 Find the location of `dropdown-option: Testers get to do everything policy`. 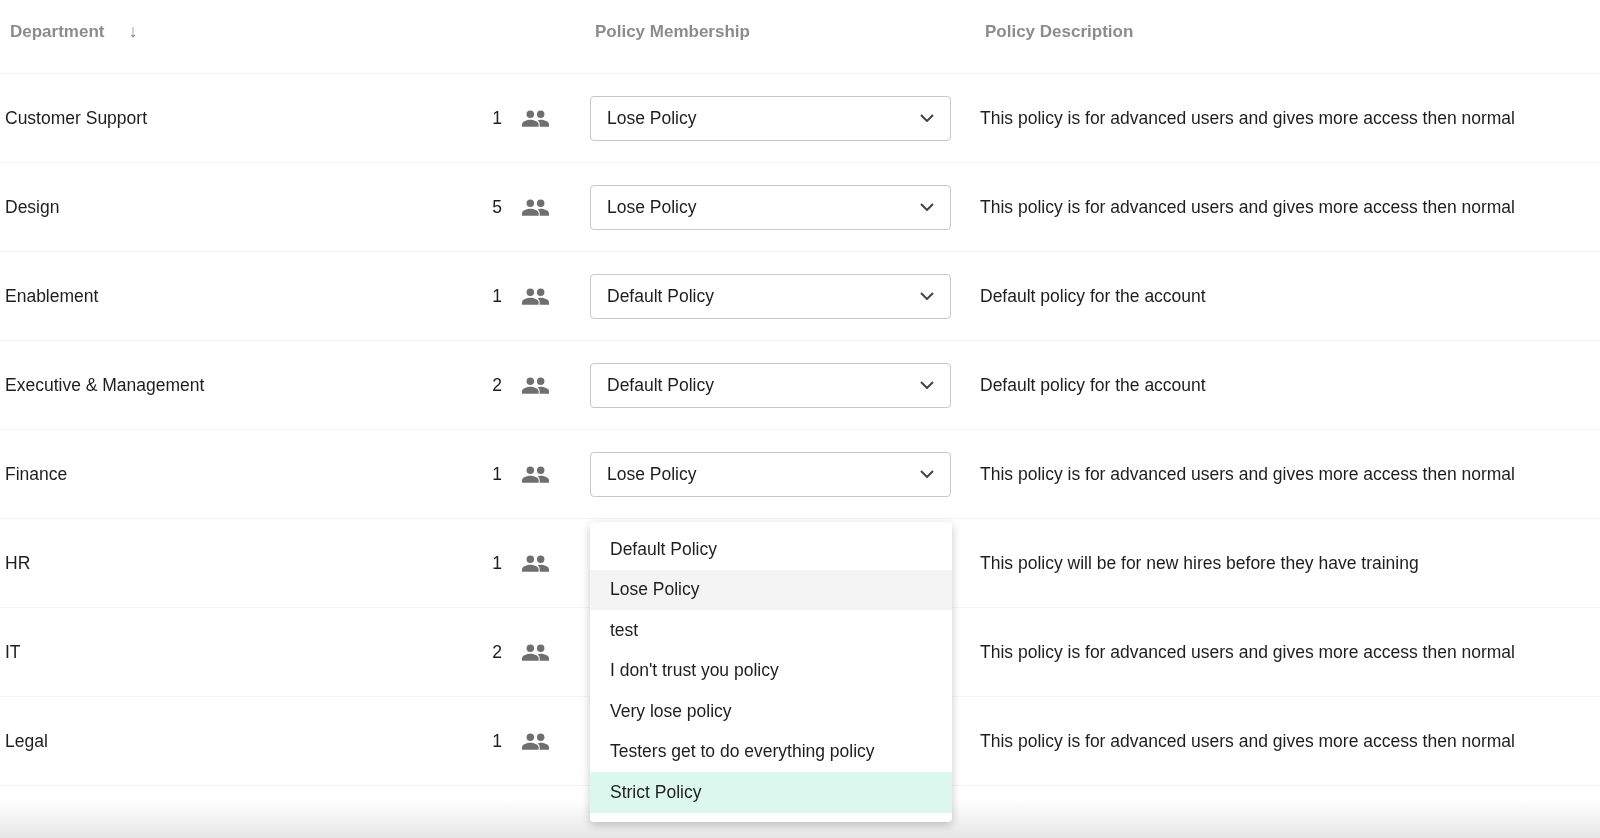

dropdown-option: Testers get to do everything policy is located at coordinates (771, 751).